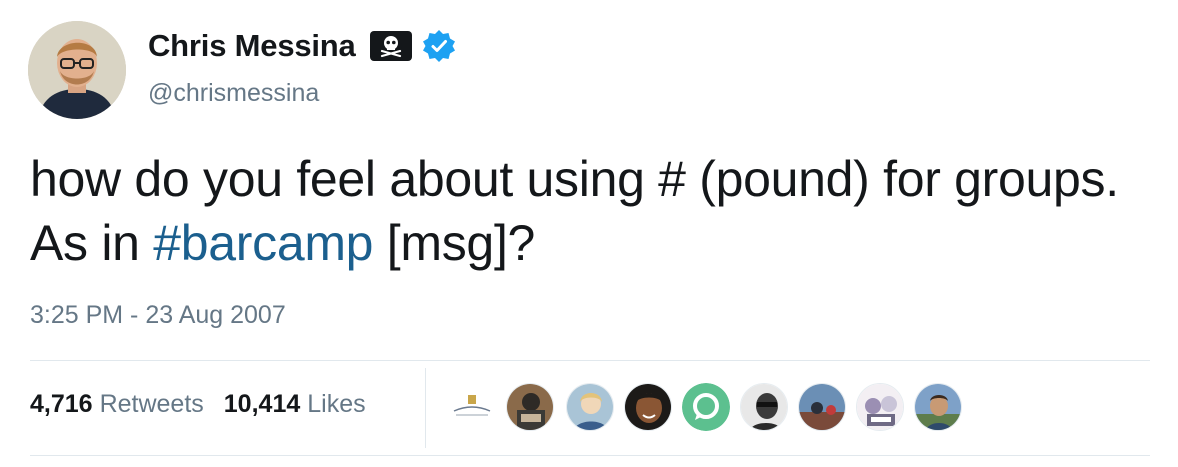 This screenshot has height=467, width=1178. Describe the element at coordinates (151, 404) in the screenshot. I see `retweets-label: Retweets` at that location.